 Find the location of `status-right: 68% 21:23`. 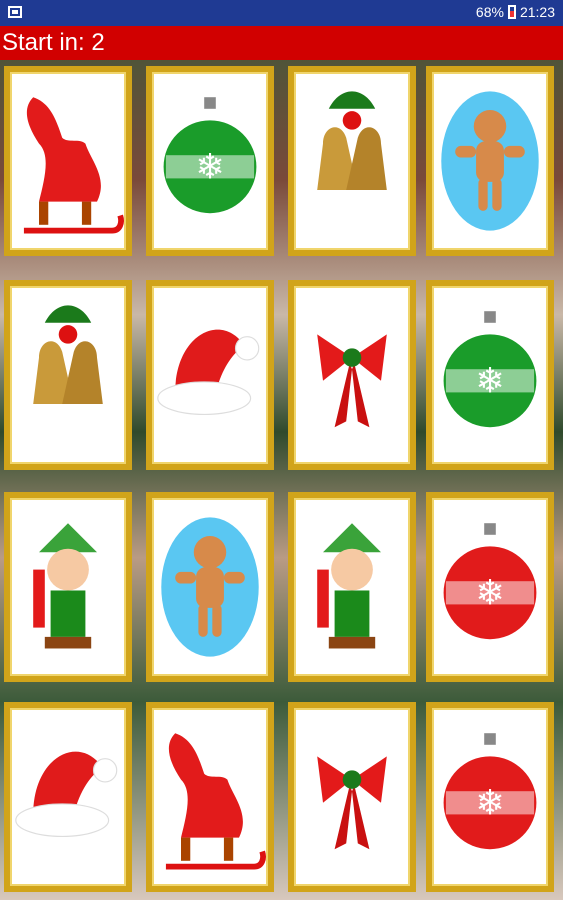

status-right: 68% 21:23 is located at coordinates (515, 12).